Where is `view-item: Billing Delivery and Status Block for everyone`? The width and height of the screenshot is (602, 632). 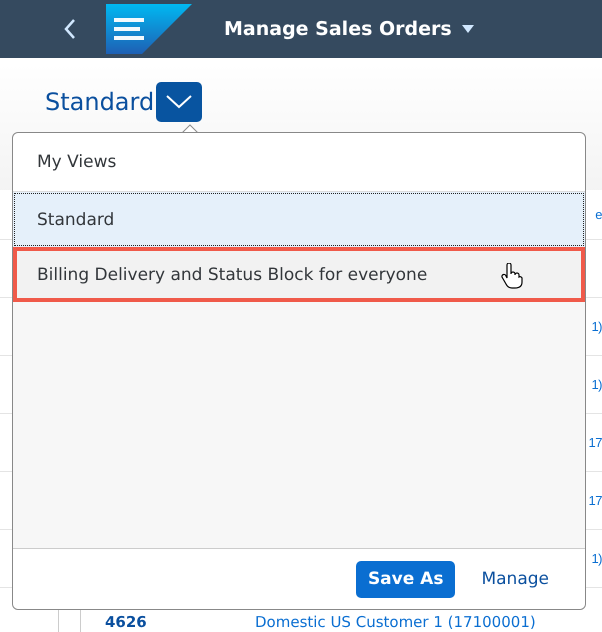 view-item: Billing Delivery and Status Block for everyone is located at coordinates (299, 274).